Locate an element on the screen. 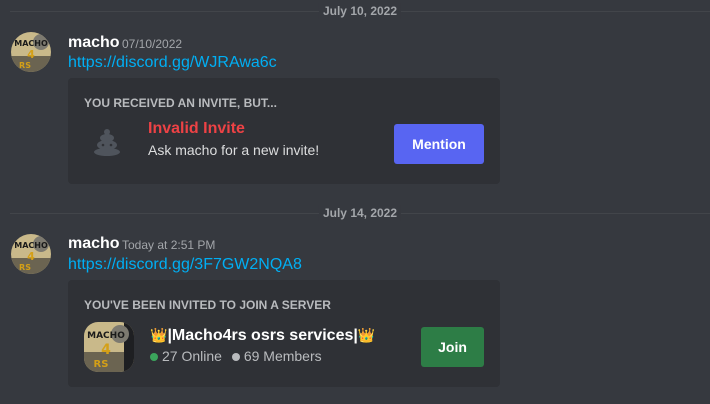  online-count: 27 Online is located at coordinates (192, 356).